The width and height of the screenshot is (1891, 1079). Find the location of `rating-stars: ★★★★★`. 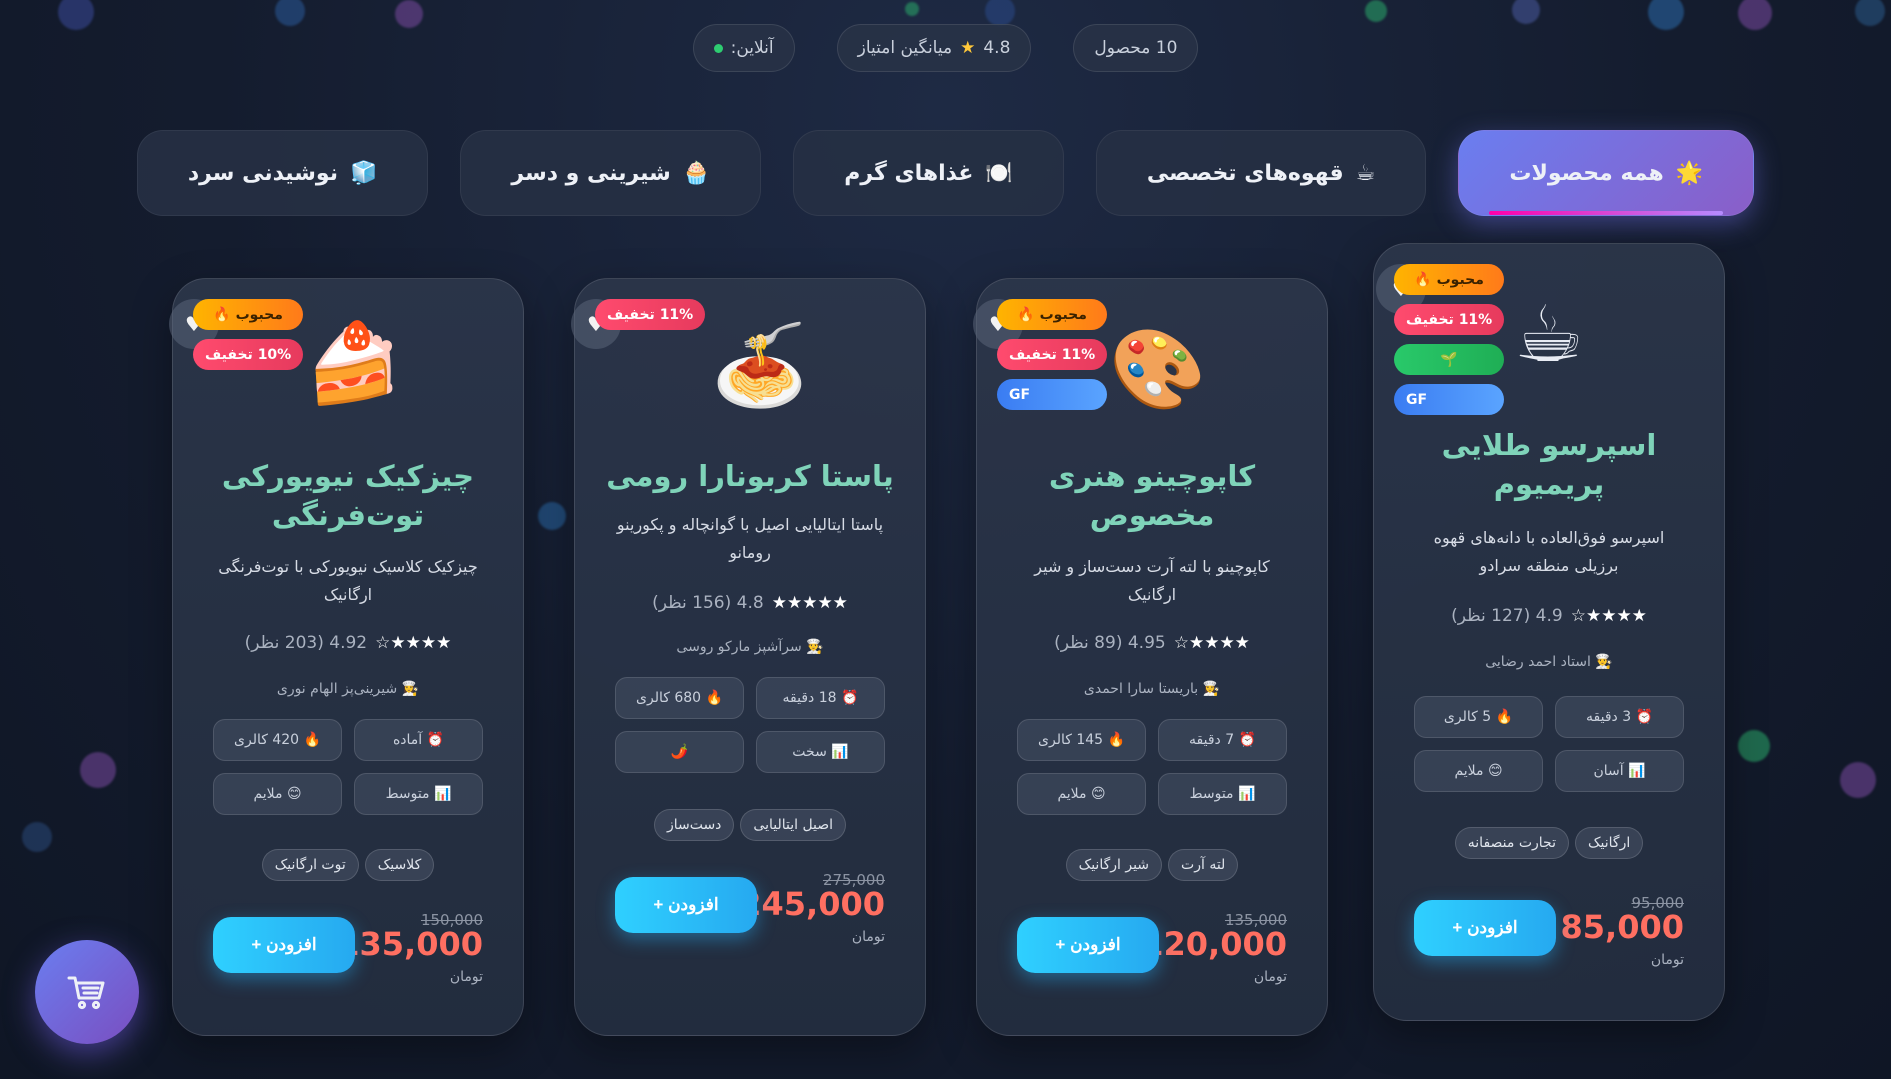

rating-stars: ★★★★★ is located at coordinates (809, 603).